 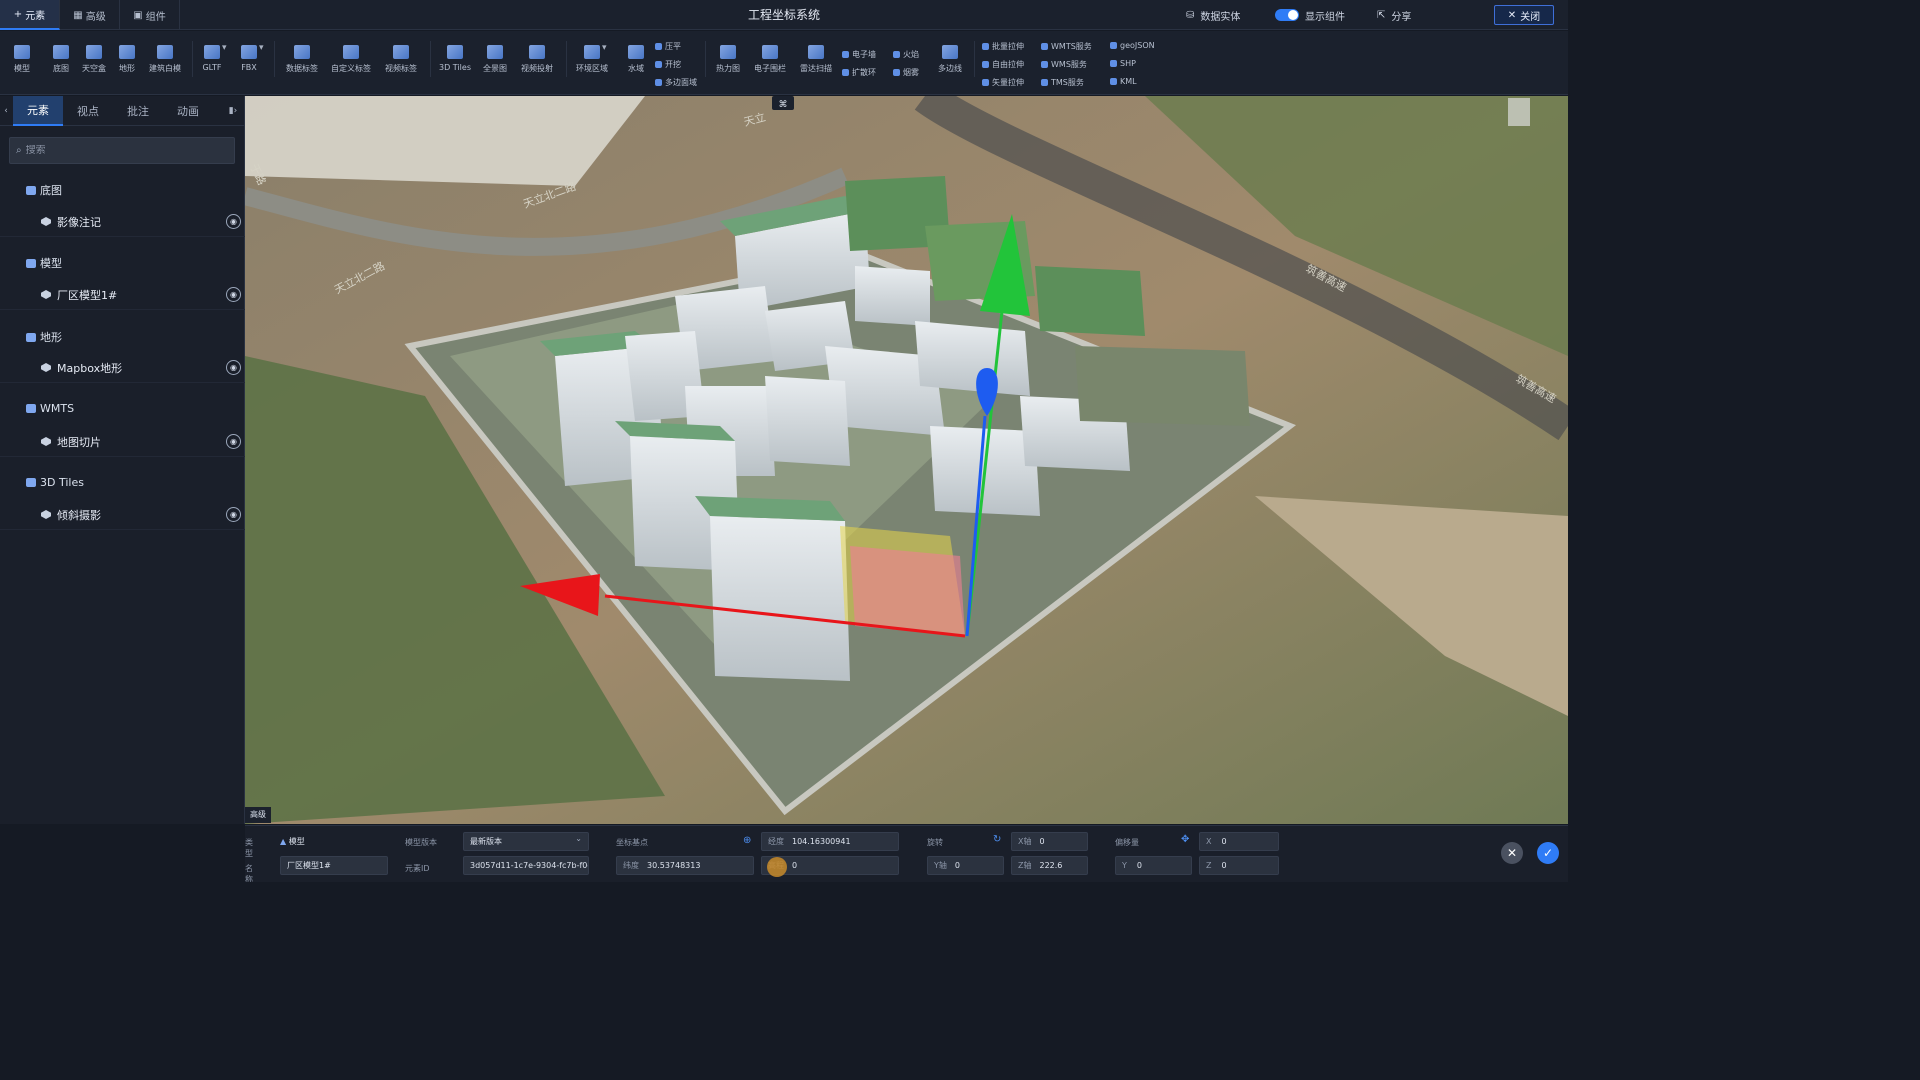 What do you see at coordinates (965, 865) in the screenshot?
I see `y-axis-field: Y轴 0` at bounding box center [965, 865].